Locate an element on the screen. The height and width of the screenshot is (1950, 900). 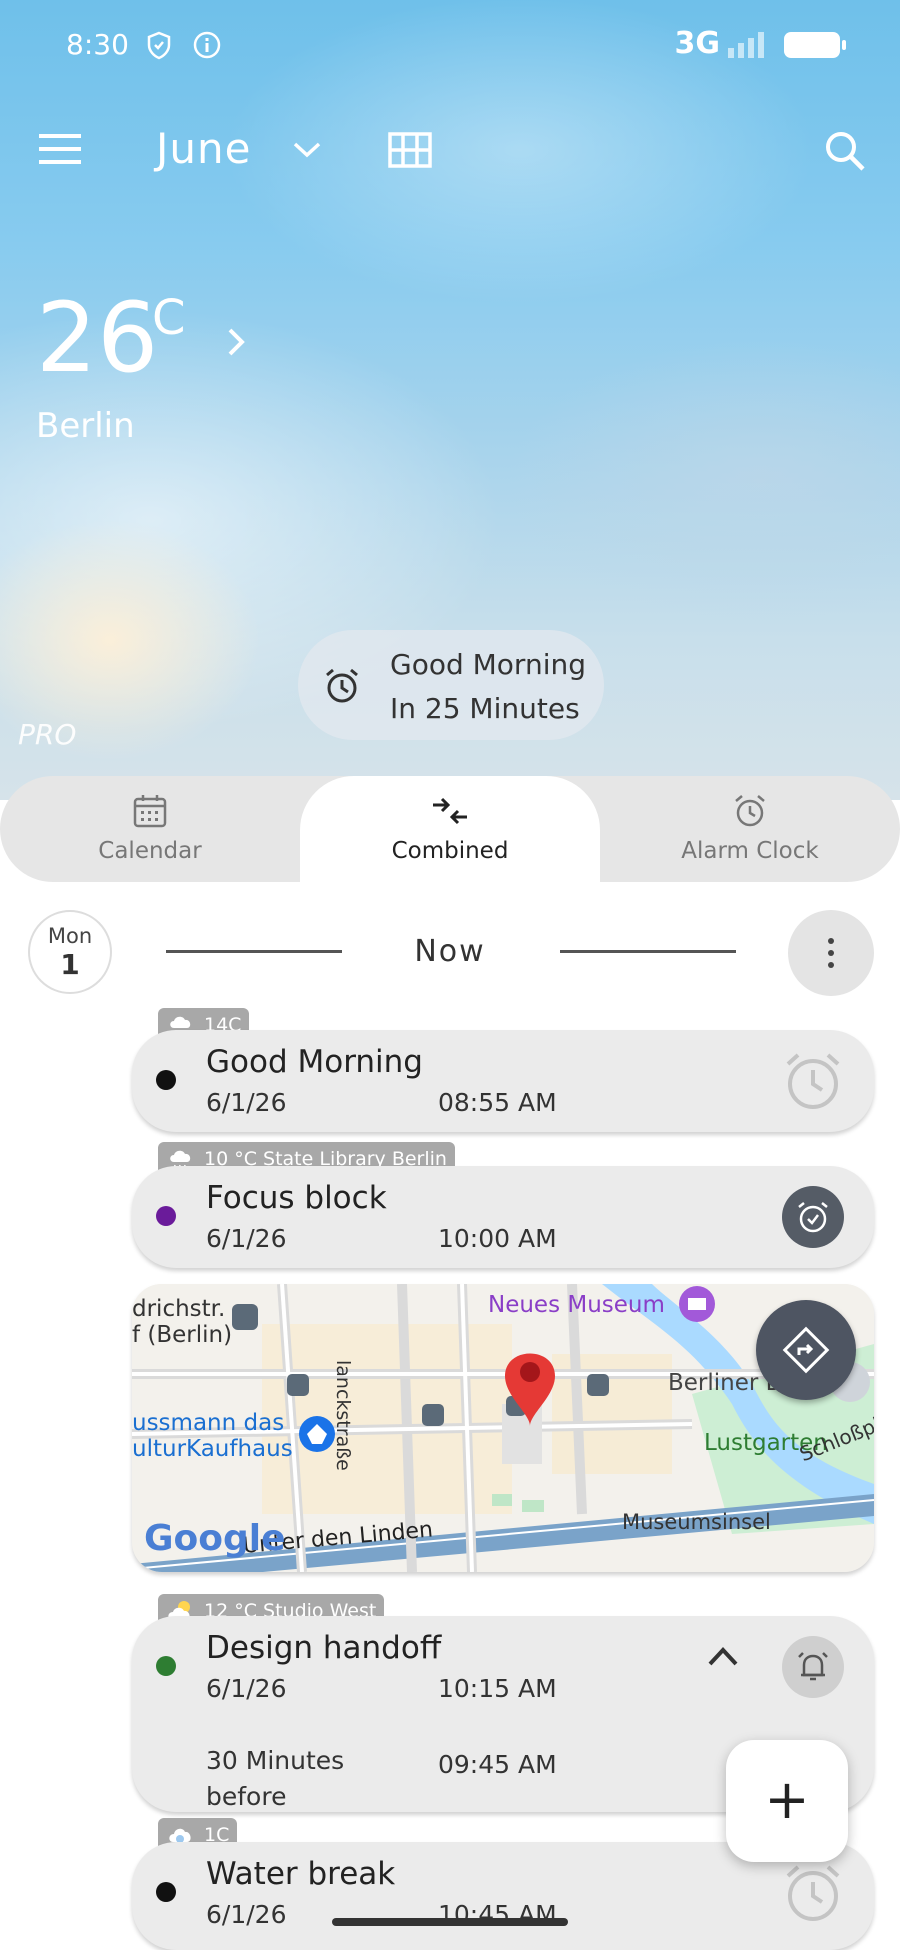
combine-arrows-icon is located at coordinates (450, 811).